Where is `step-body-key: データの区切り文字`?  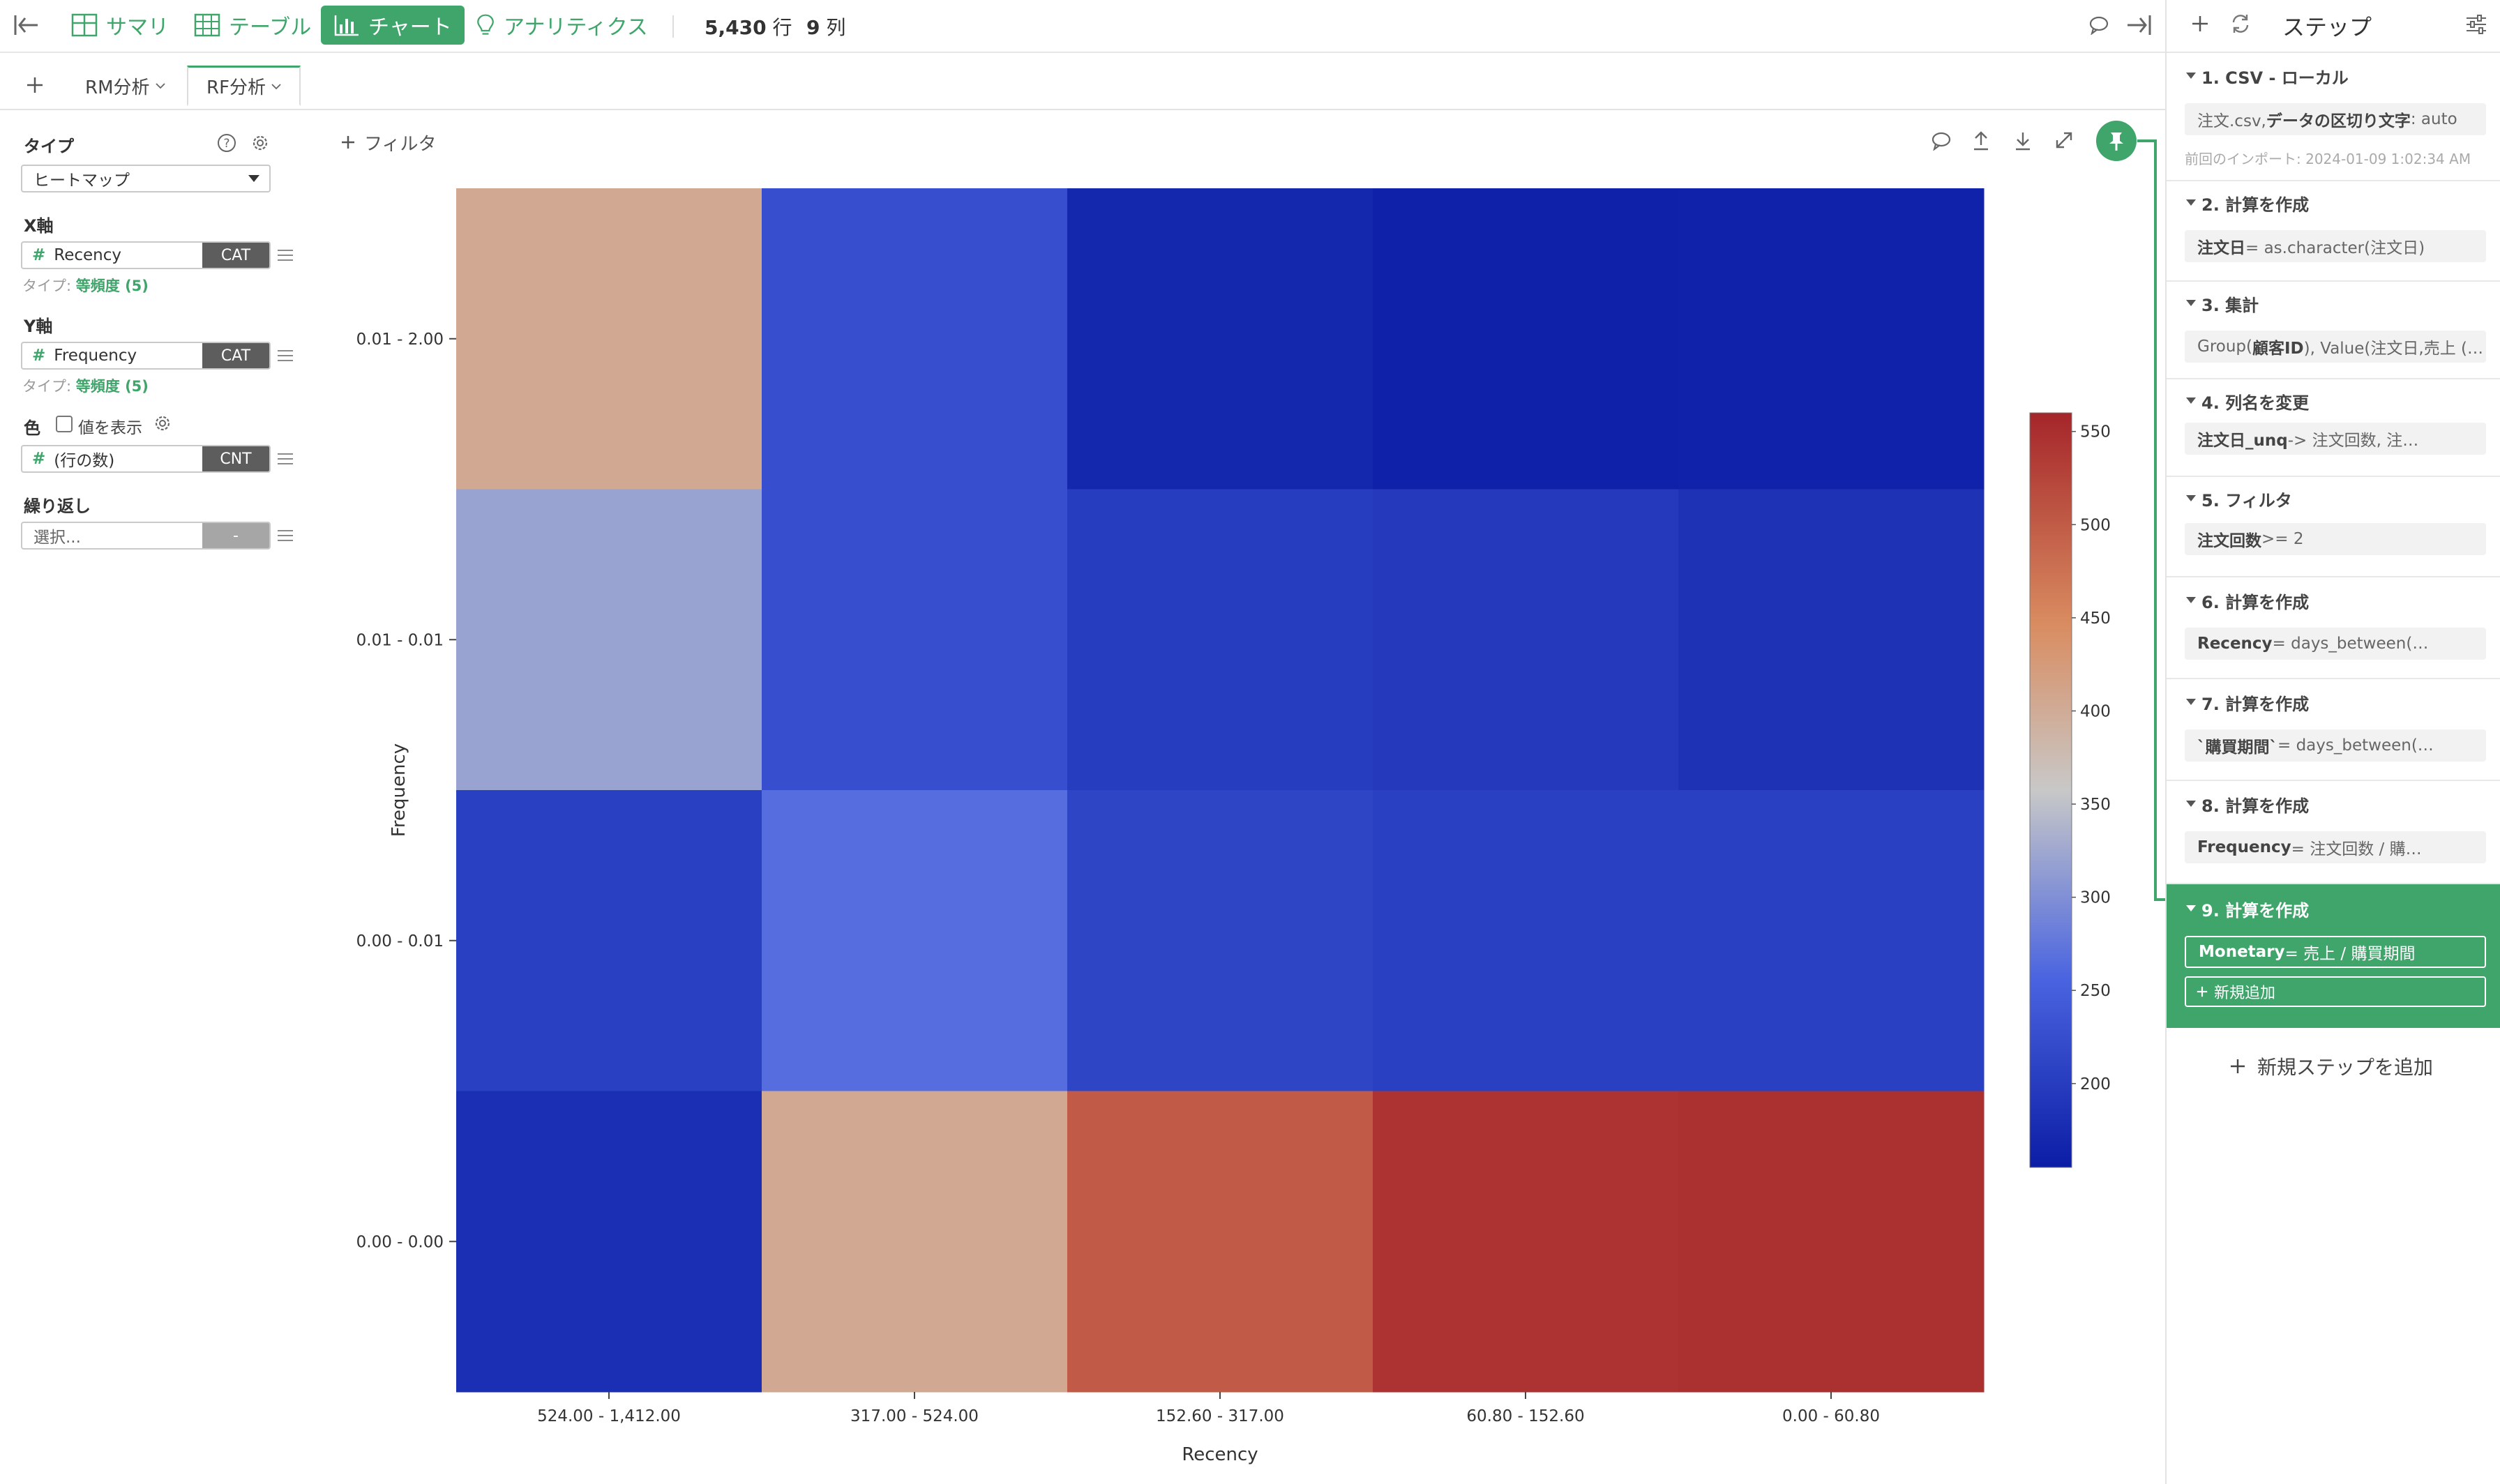
step-body-key: データの区切り文字 is located at coordinates (2338, 121).